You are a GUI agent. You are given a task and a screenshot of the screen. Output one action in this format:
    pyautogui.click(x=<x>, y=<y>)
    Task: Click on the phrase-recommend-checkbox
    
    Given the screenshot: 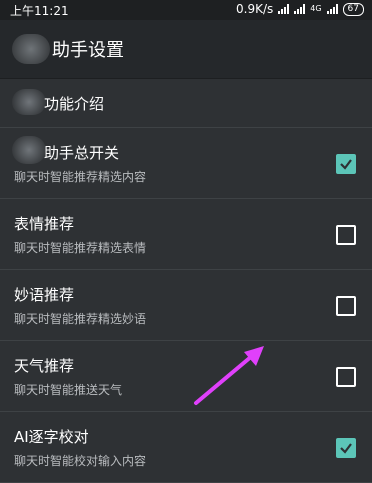 What is the action you would take?
    pyautogui.click(x=346, y=306)
    